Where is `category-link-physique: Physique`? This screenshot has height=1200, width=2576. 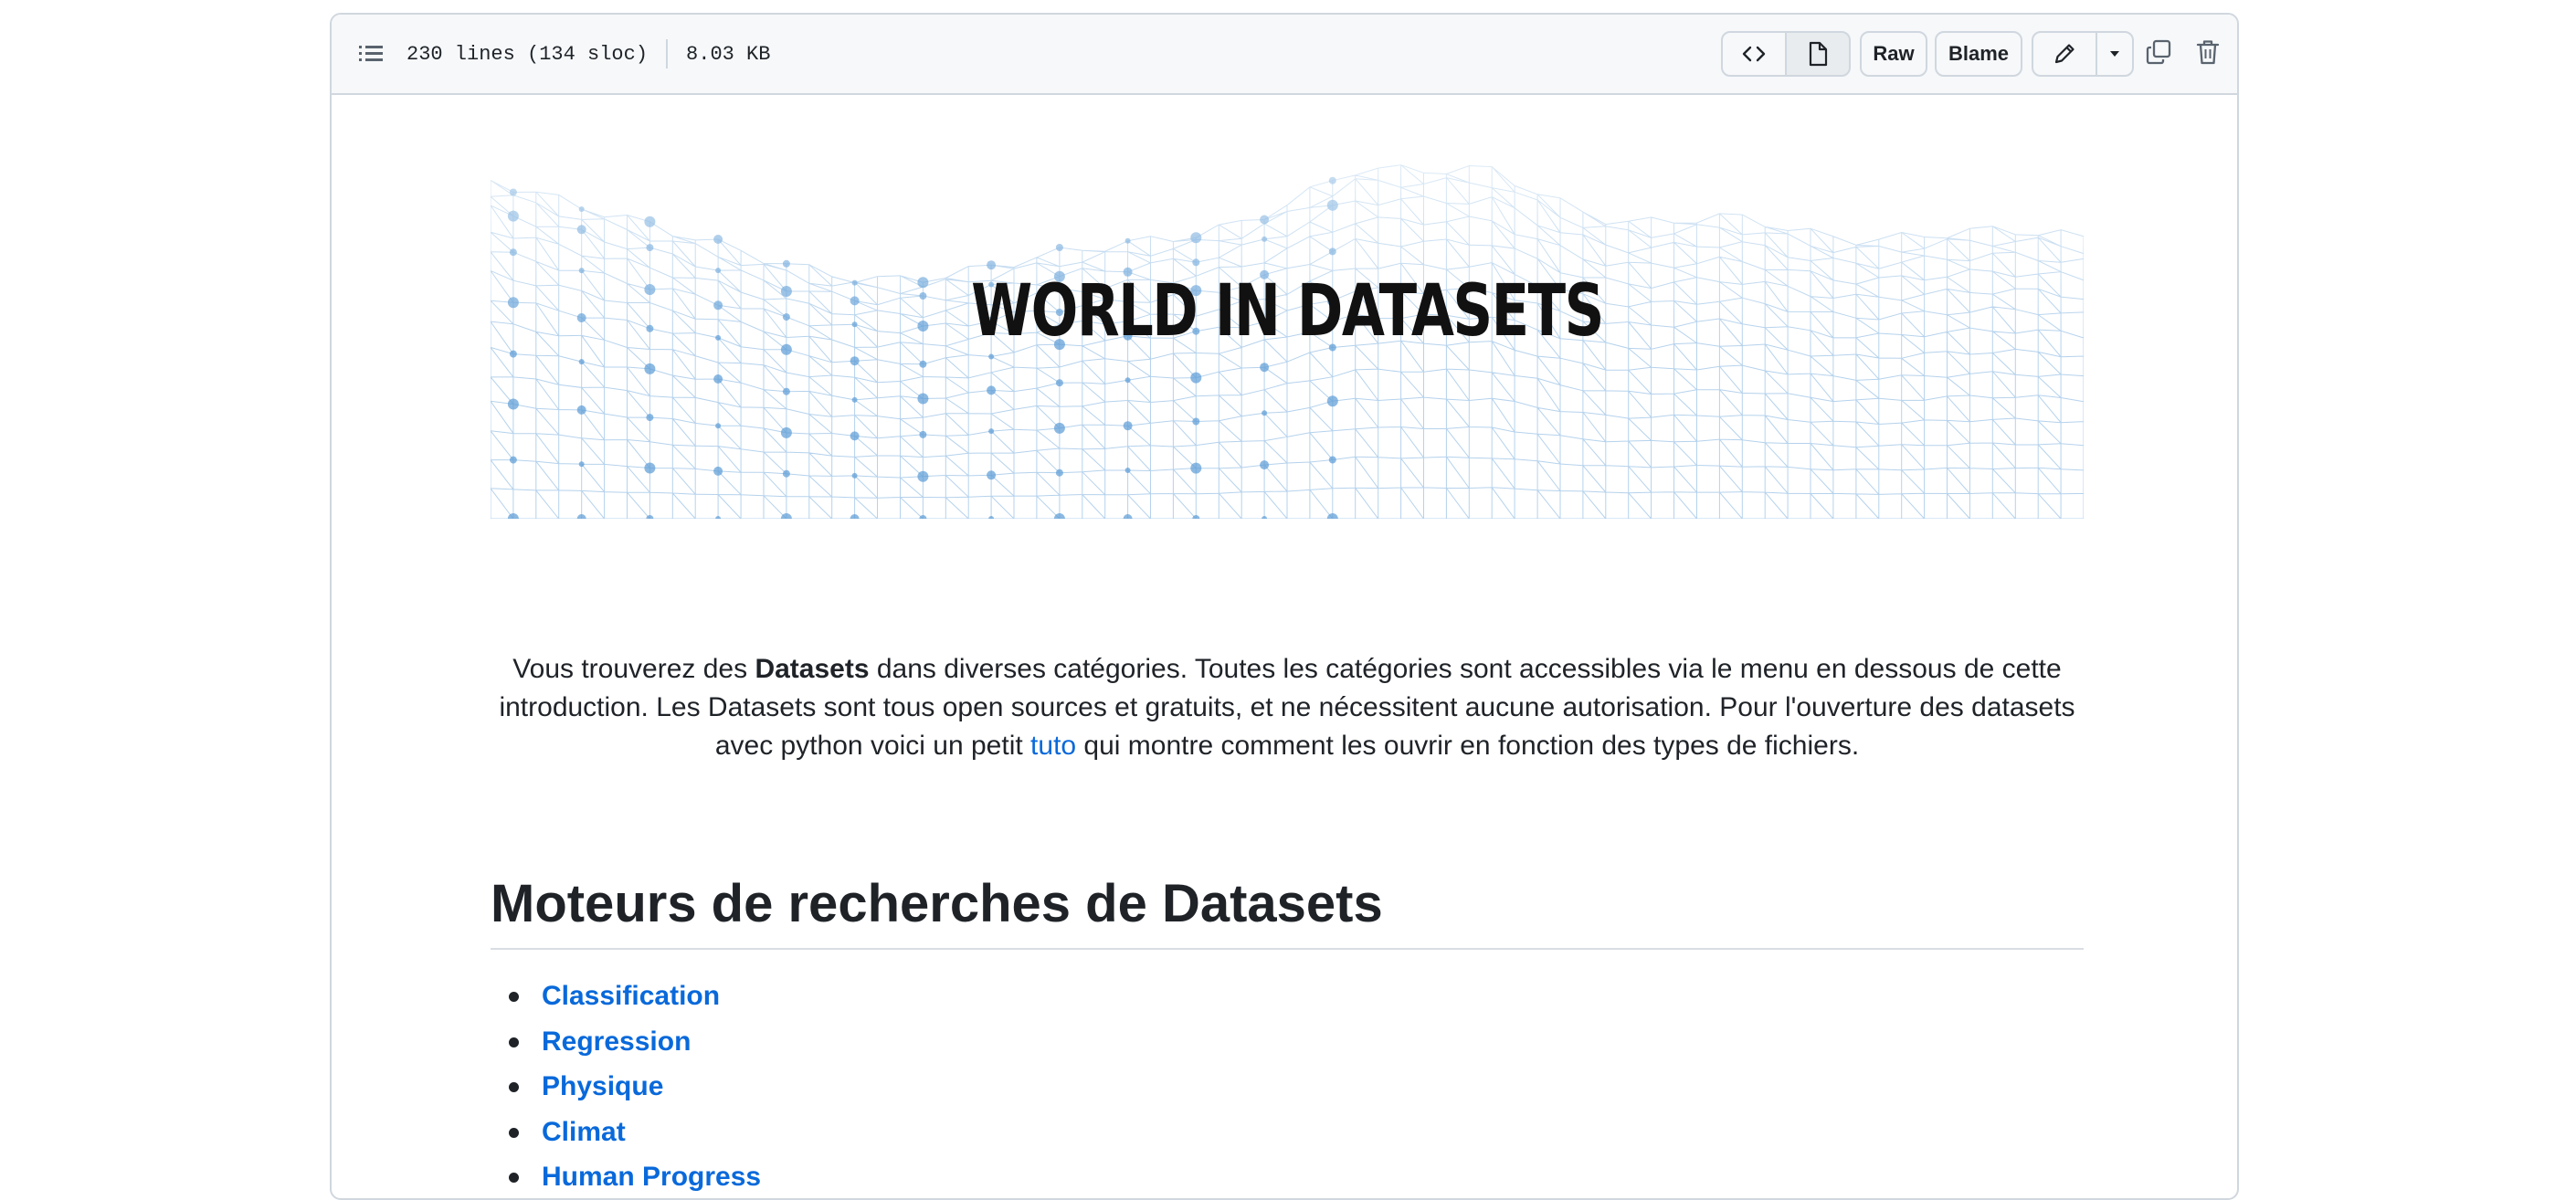
category-link-physique: Physique is located at coordinates (602, 1086).